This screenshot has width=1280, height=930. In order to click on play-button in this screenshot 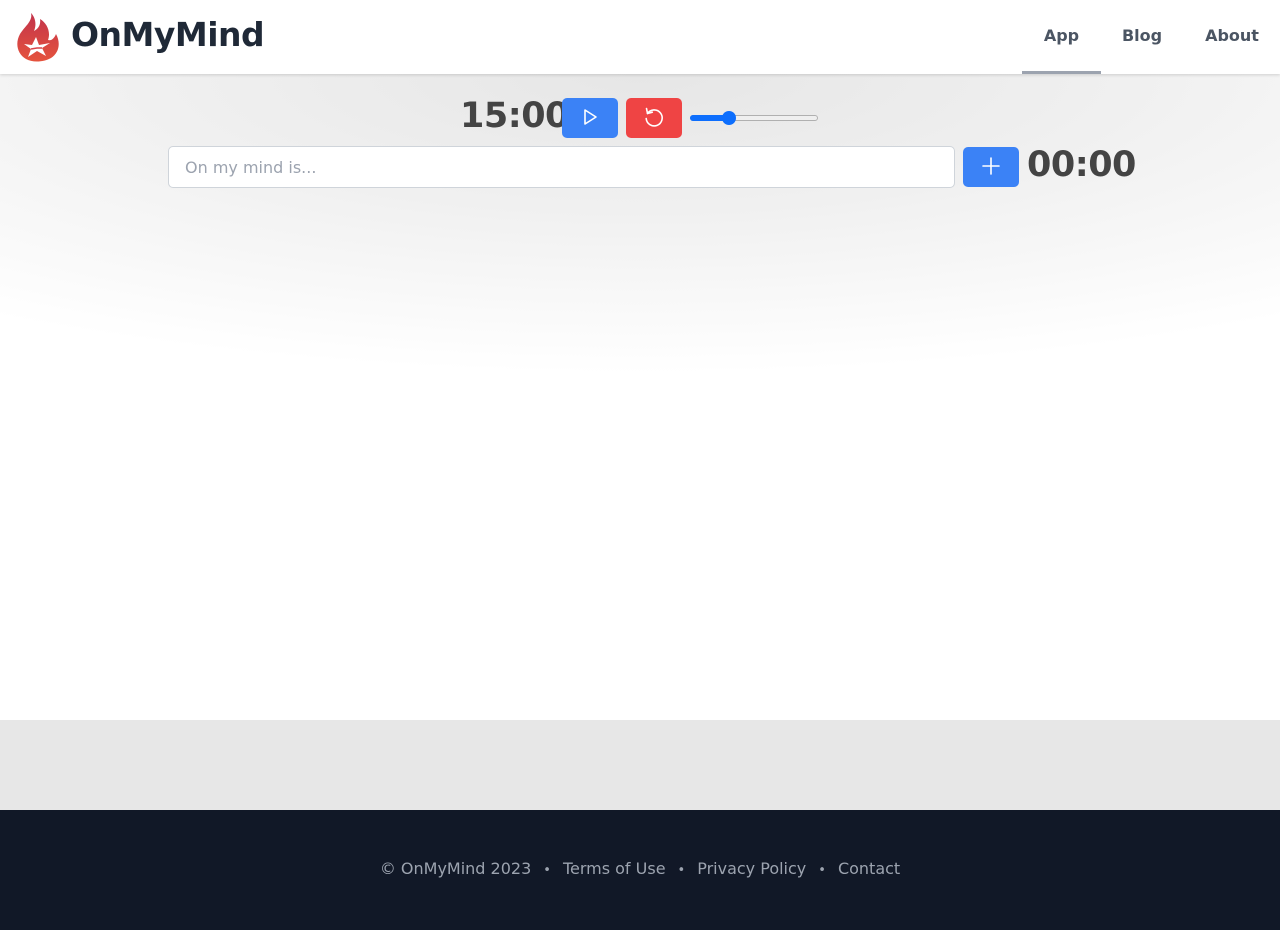, I will do `click(590, 118)`.